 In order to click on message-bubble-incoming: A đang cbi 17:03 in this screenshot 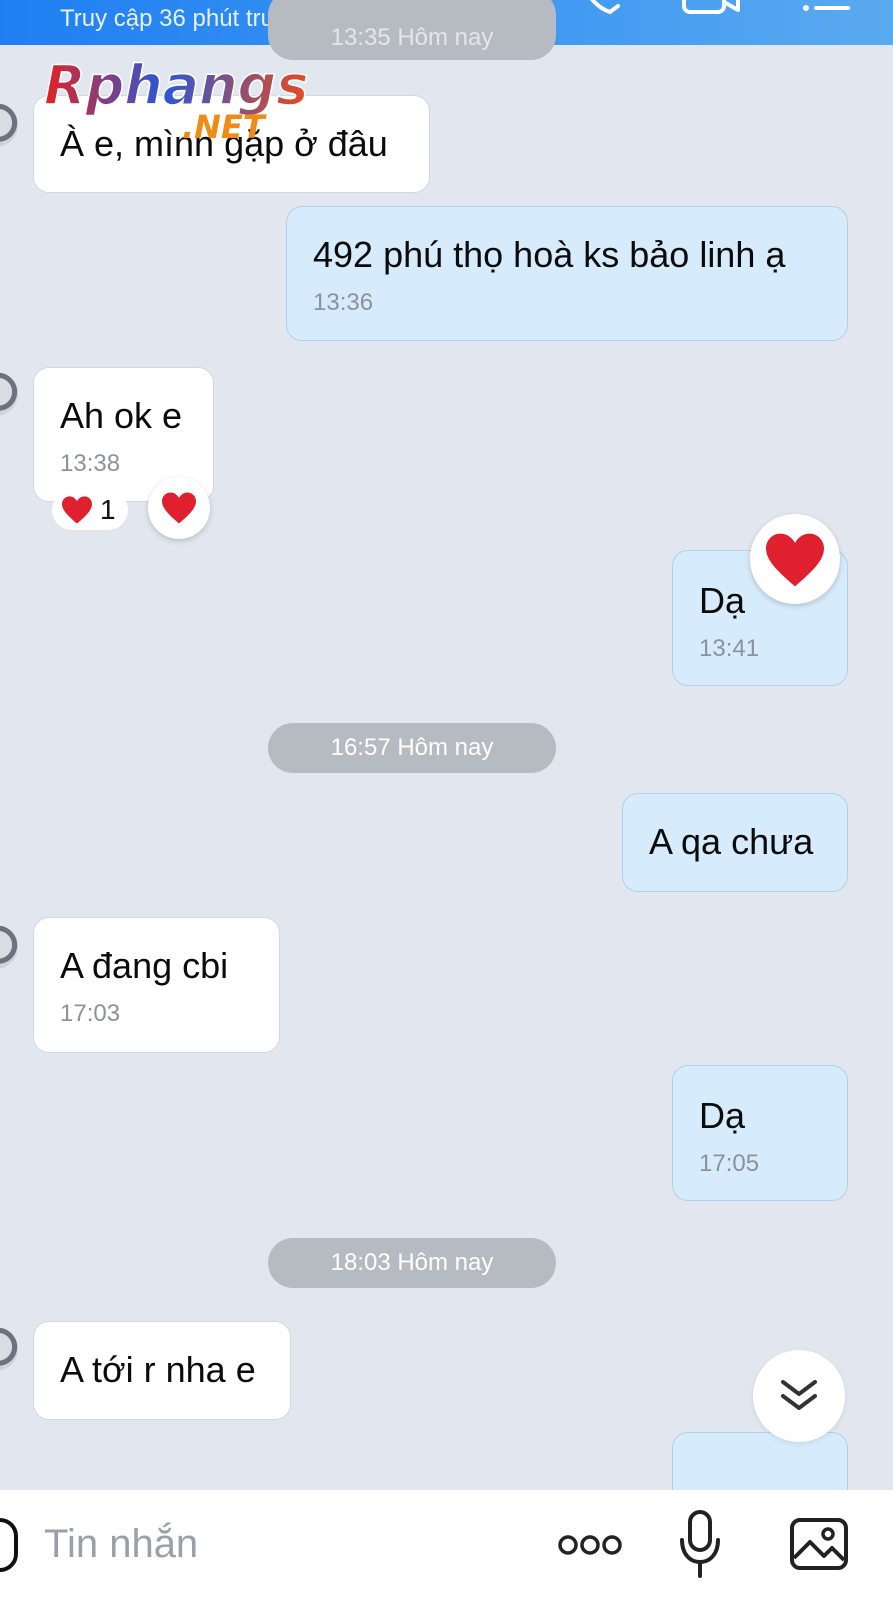, I will do `click(156, 985)`.